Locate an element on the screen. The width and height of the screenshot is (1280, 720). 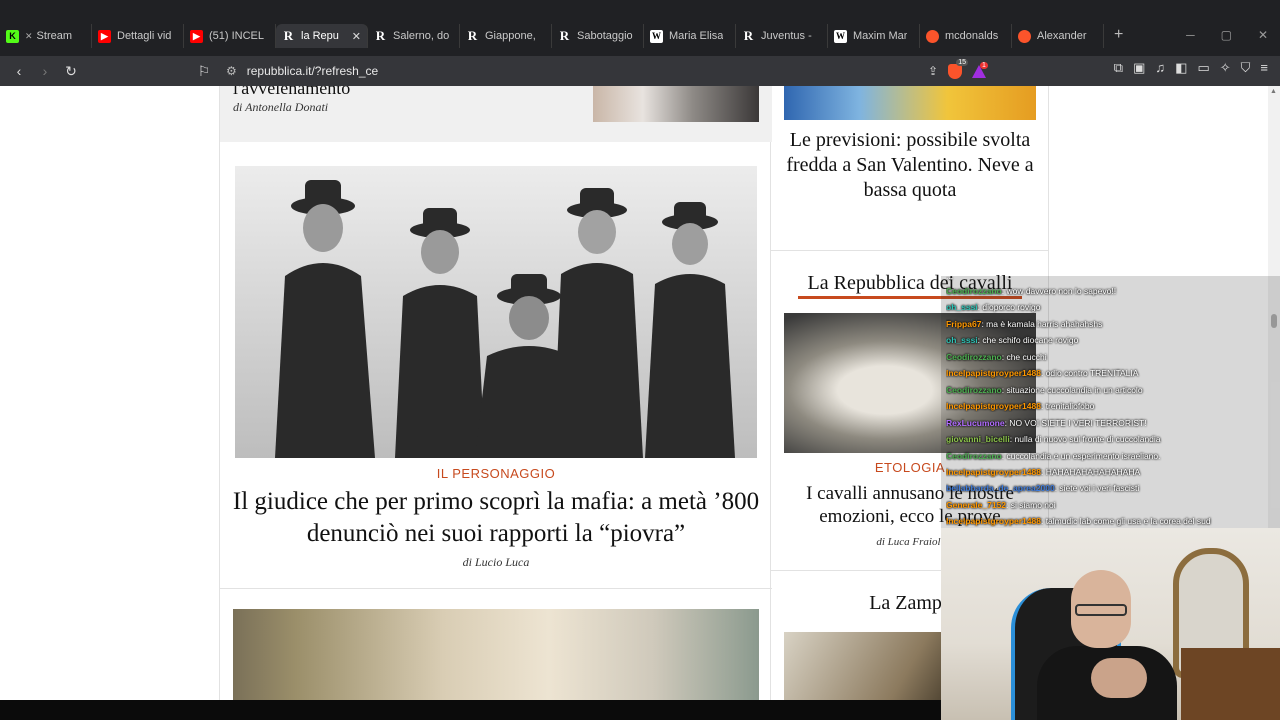
brave-search-icon is located at coordinates (1024, 36).